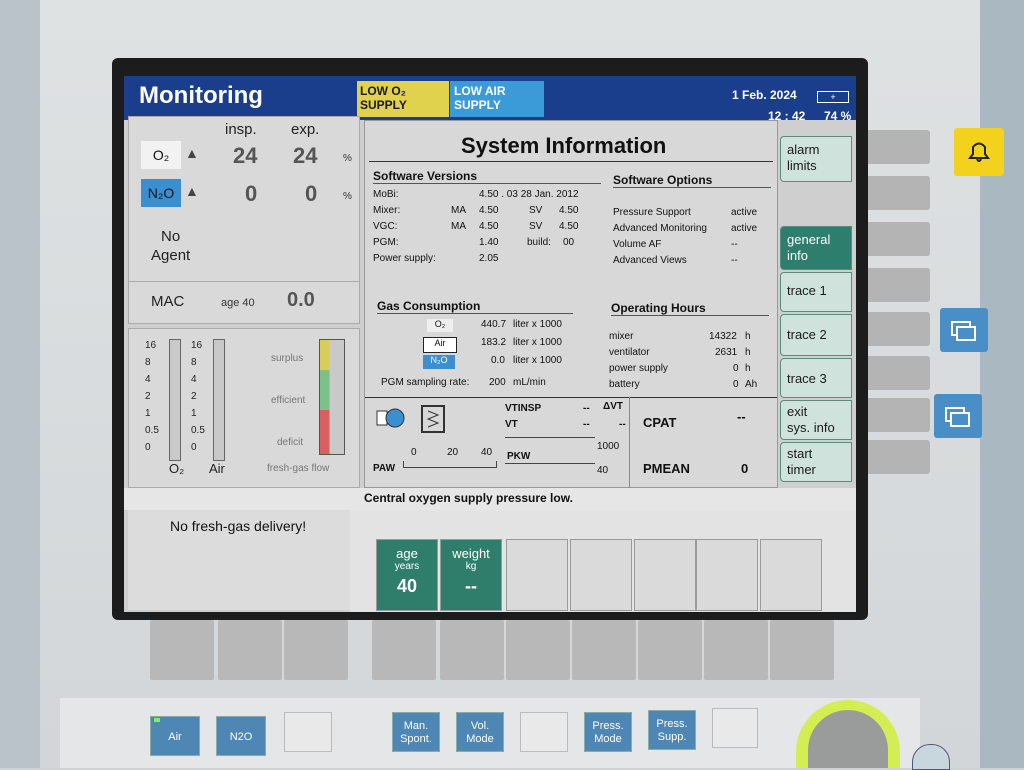  What do you see at coordinates (175, 736) in the screenshot?
I see `air-key: Air` at bounding box center [175, 736].